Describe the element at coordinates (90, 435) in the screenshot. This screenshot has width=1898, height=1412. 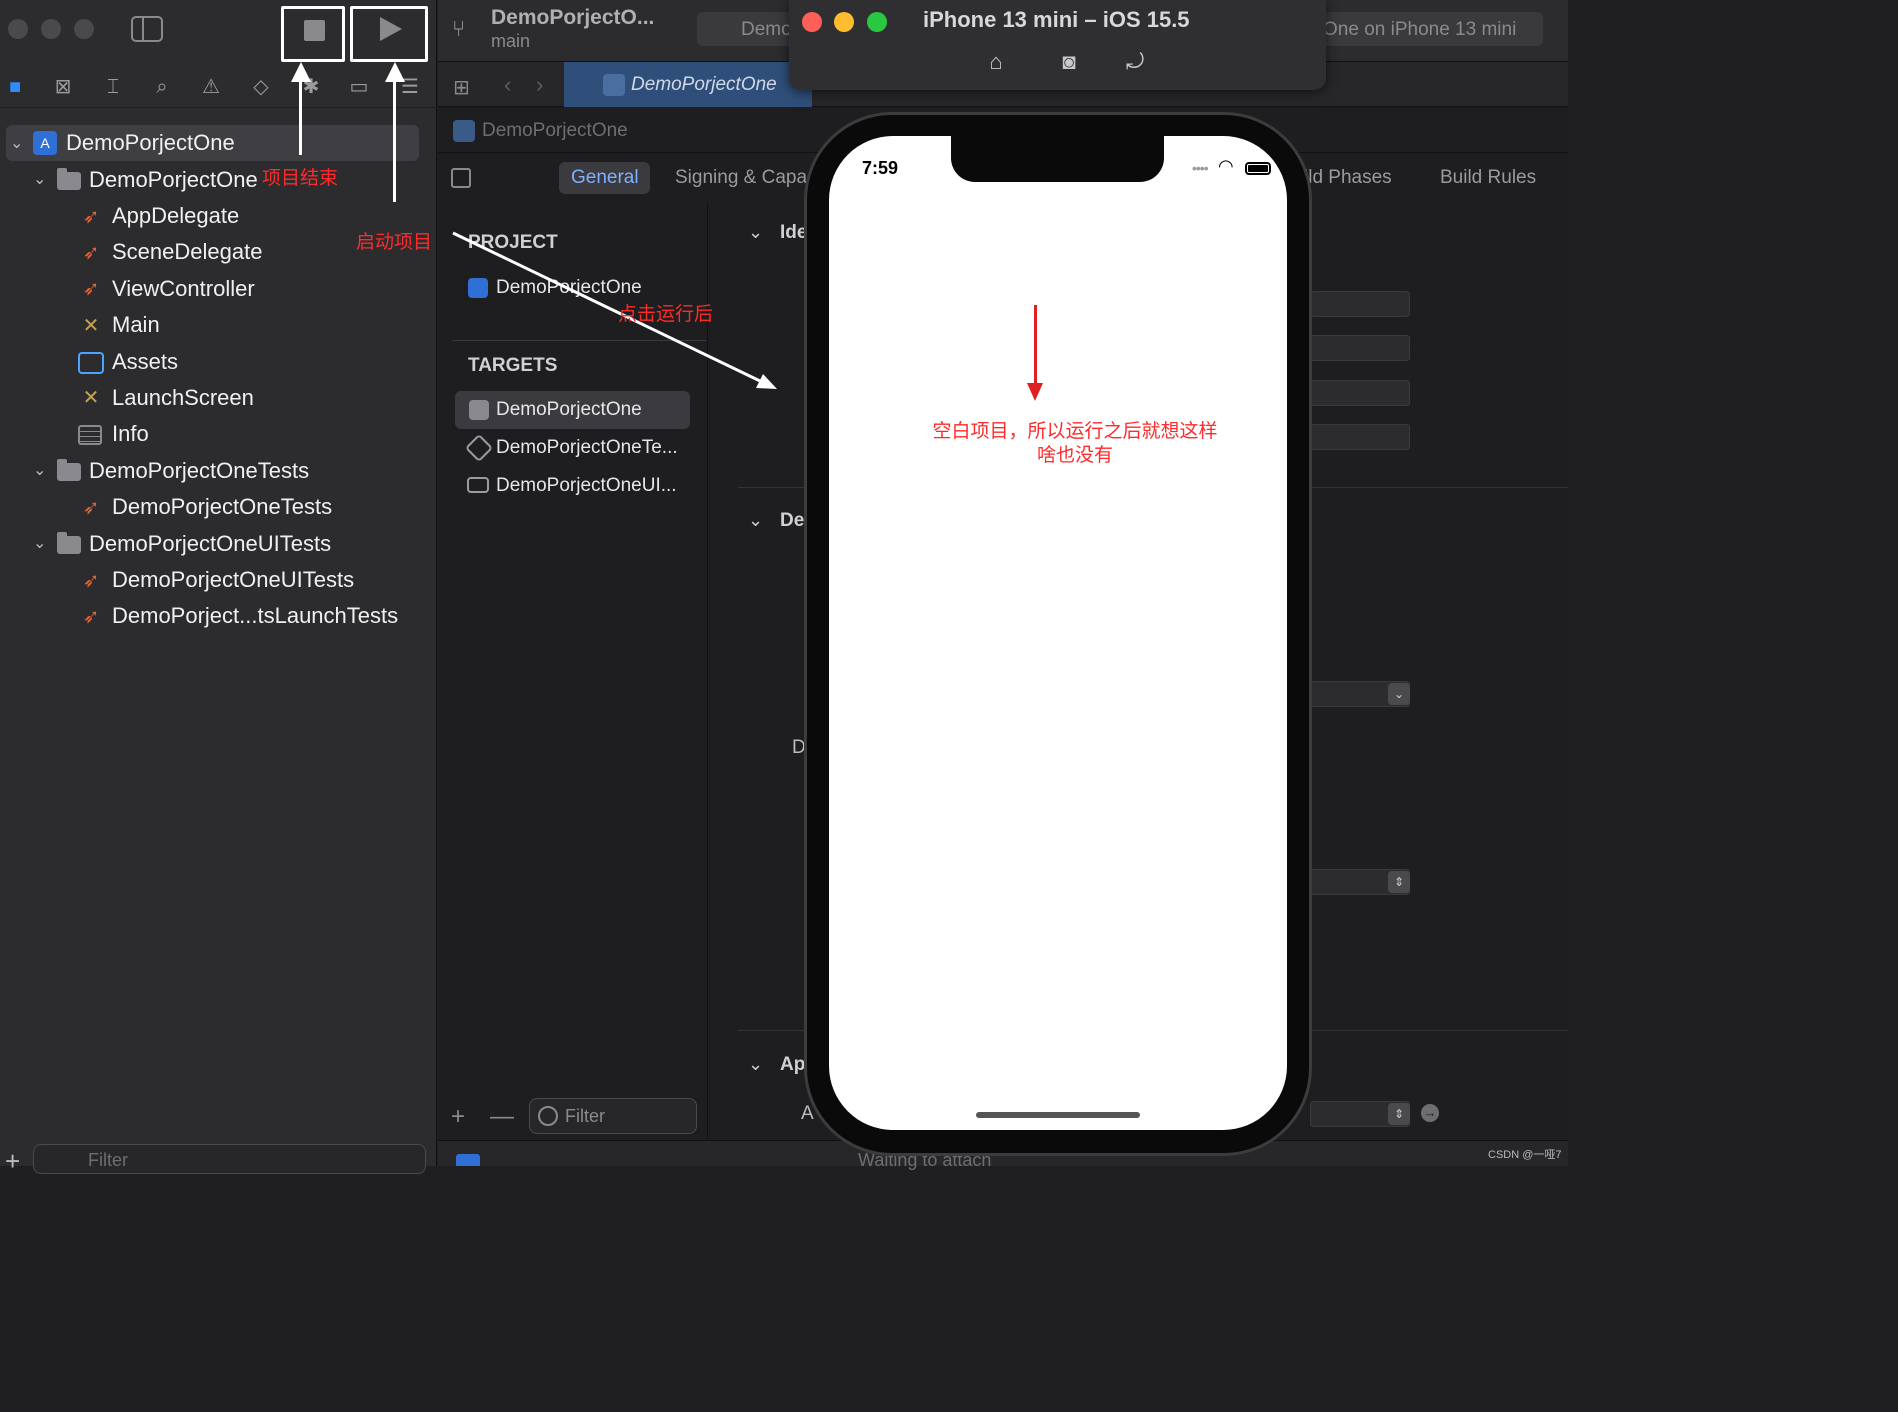
I see `plist-icon` at that location.